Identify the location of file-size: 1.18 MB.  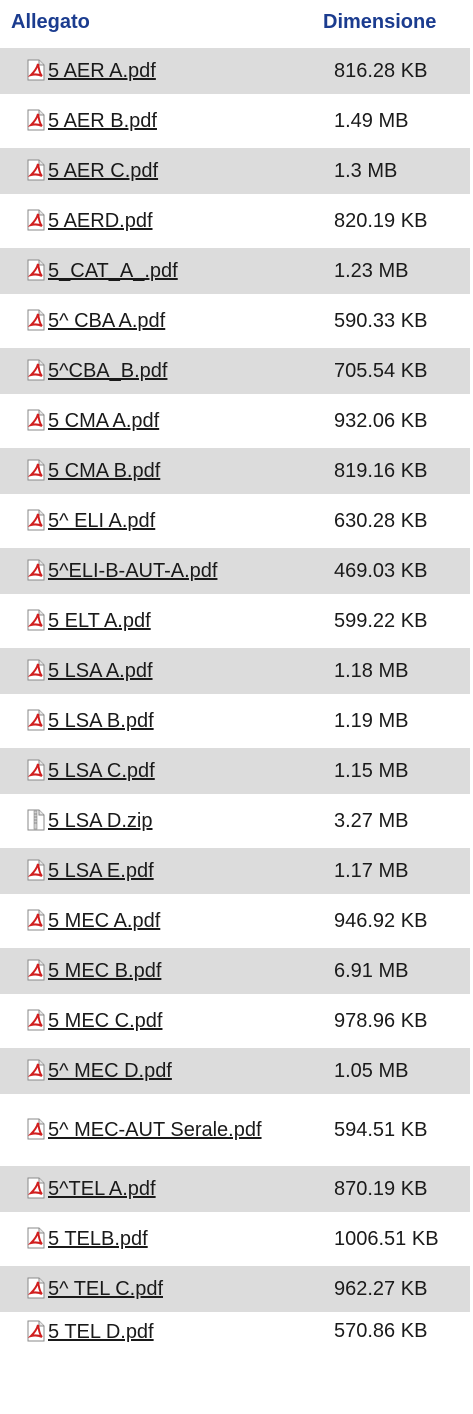
(390, 671).